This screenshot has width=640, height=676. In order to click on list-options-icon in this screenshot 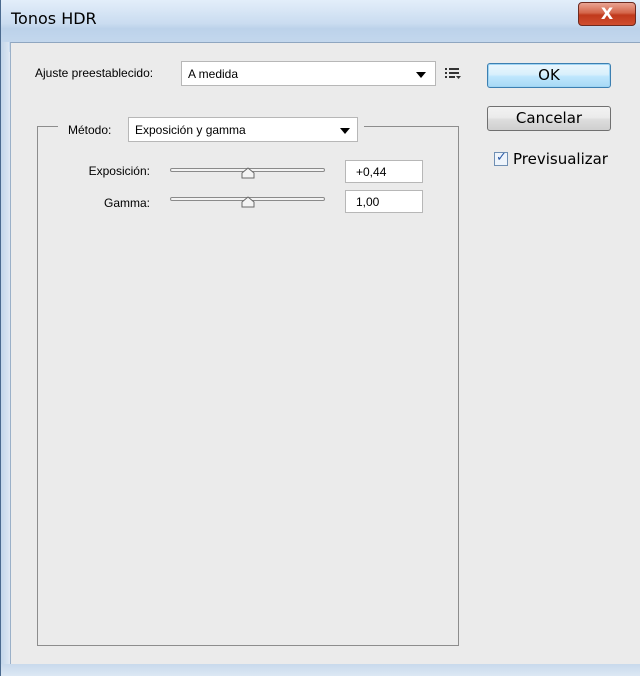, I will do `click(453, 74)`.